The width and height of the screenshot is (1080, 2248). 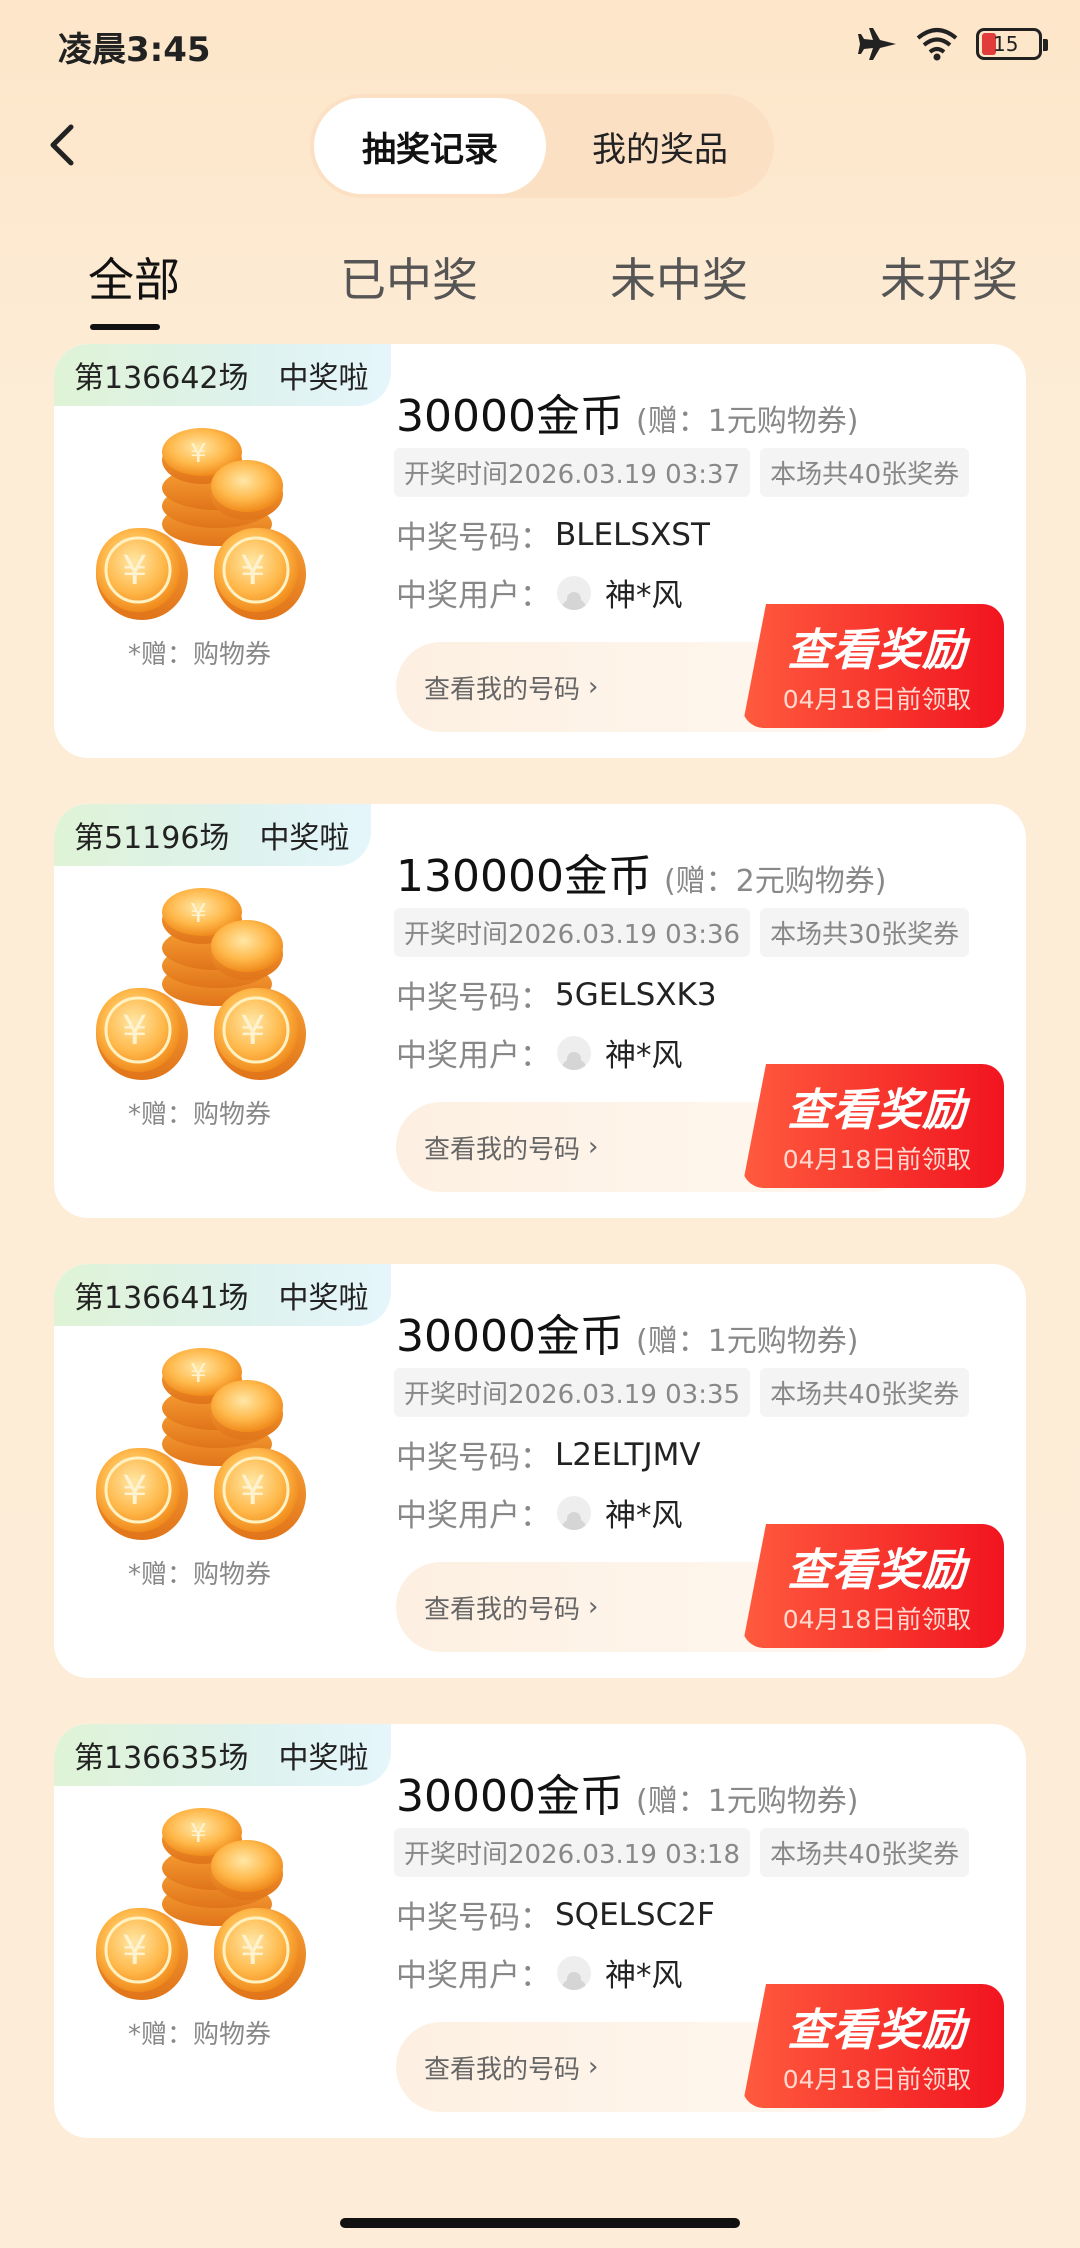 I want to click on round-tag: 第136642场 中奖啦, so click(x=222, y=375).